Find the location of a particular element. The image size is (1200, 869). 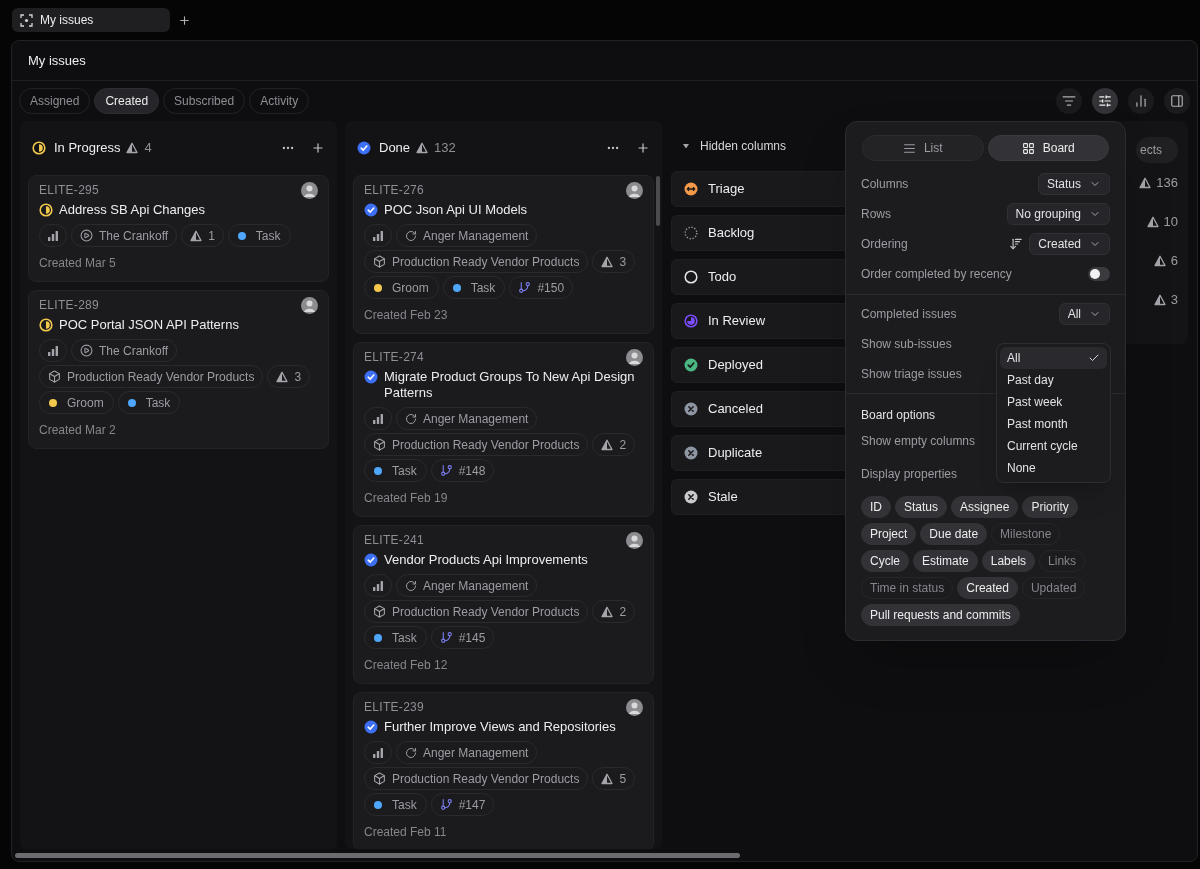

layout-toggle: List is located at coordinates (923, 148).